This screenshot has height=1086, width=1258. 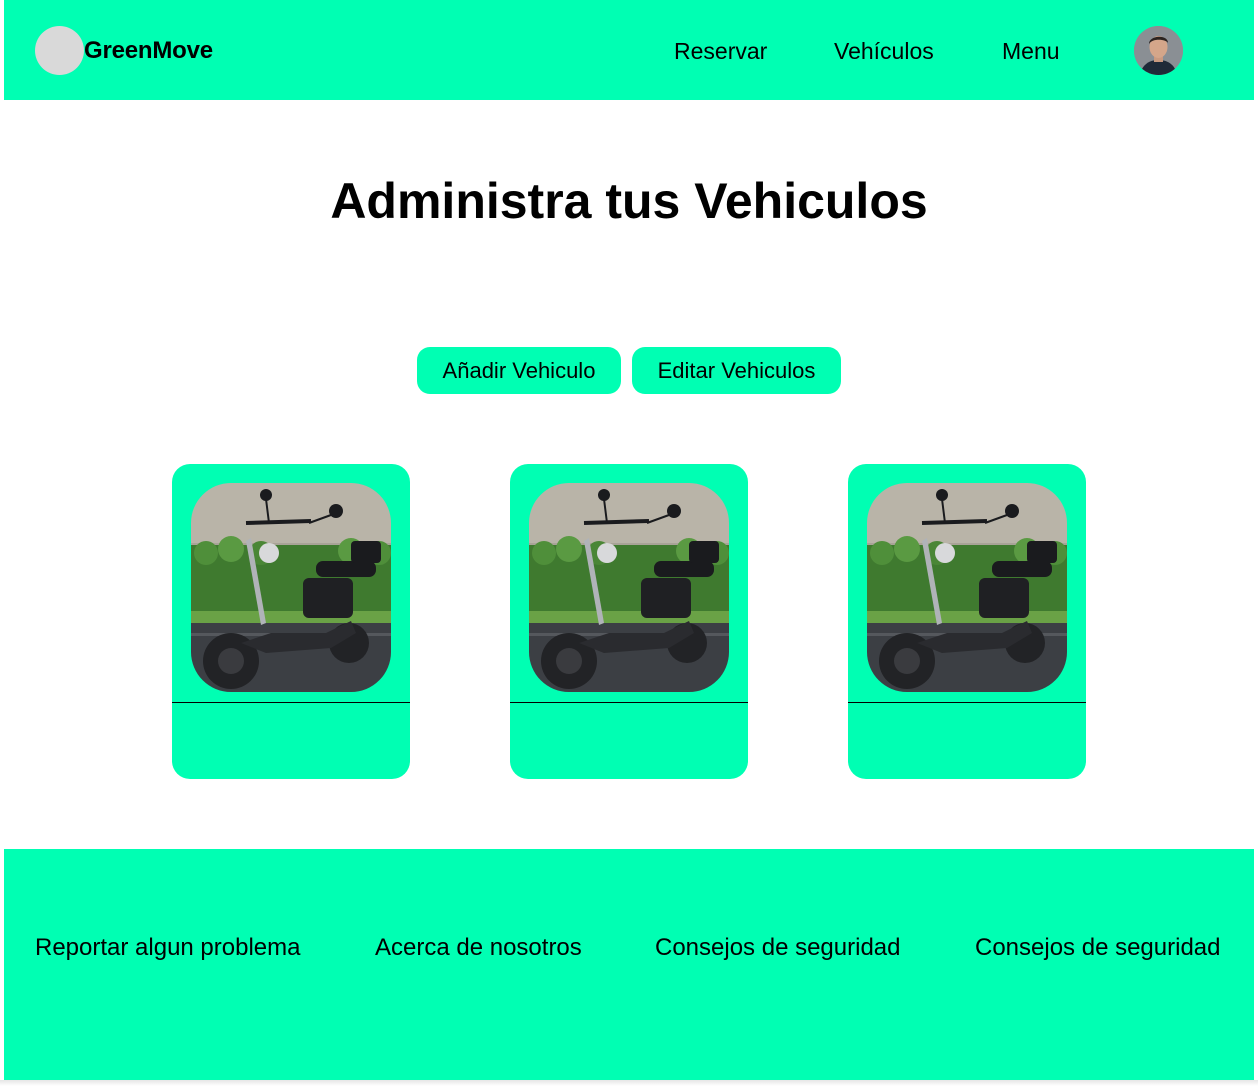 I want to click on edit-vehicles-button: Editar Vehiculos, so click(x=736, y=370).